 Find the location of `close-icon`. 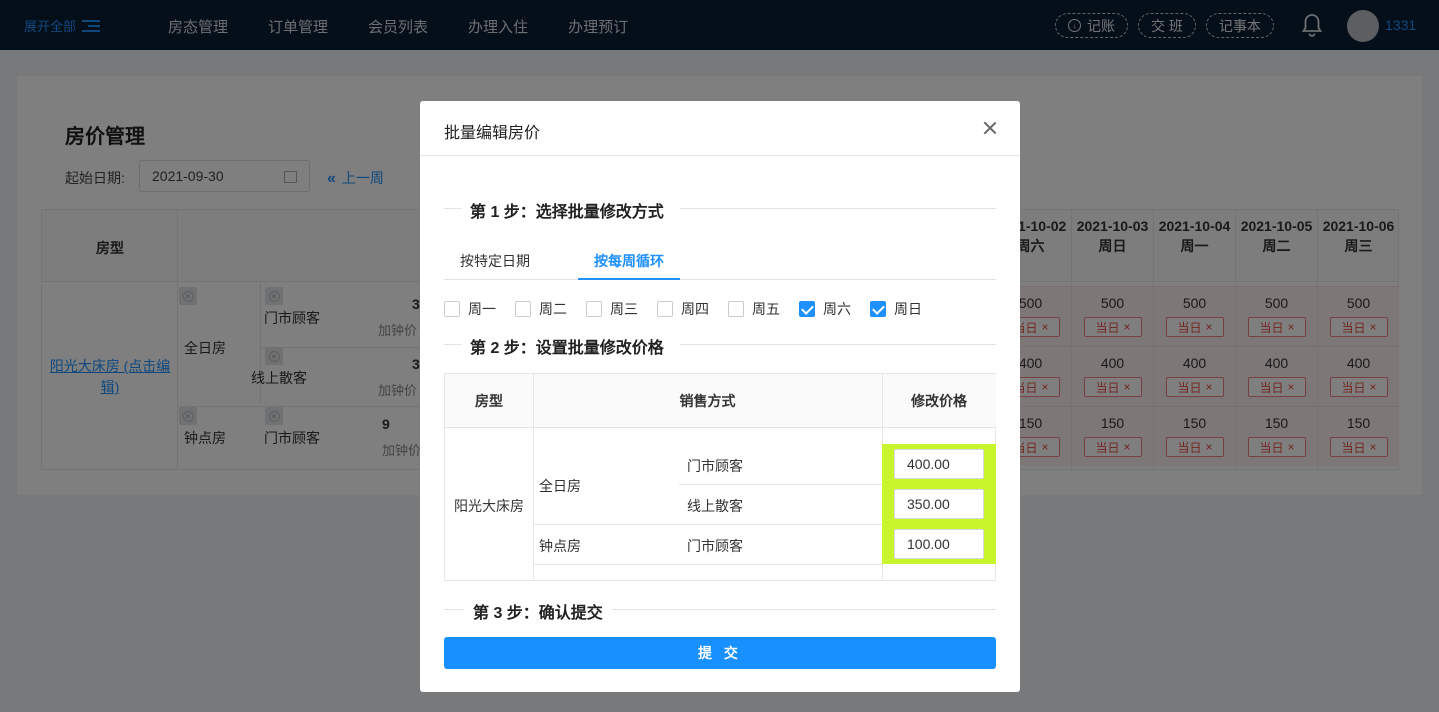

close-icon is located at coordinates (990, 128).